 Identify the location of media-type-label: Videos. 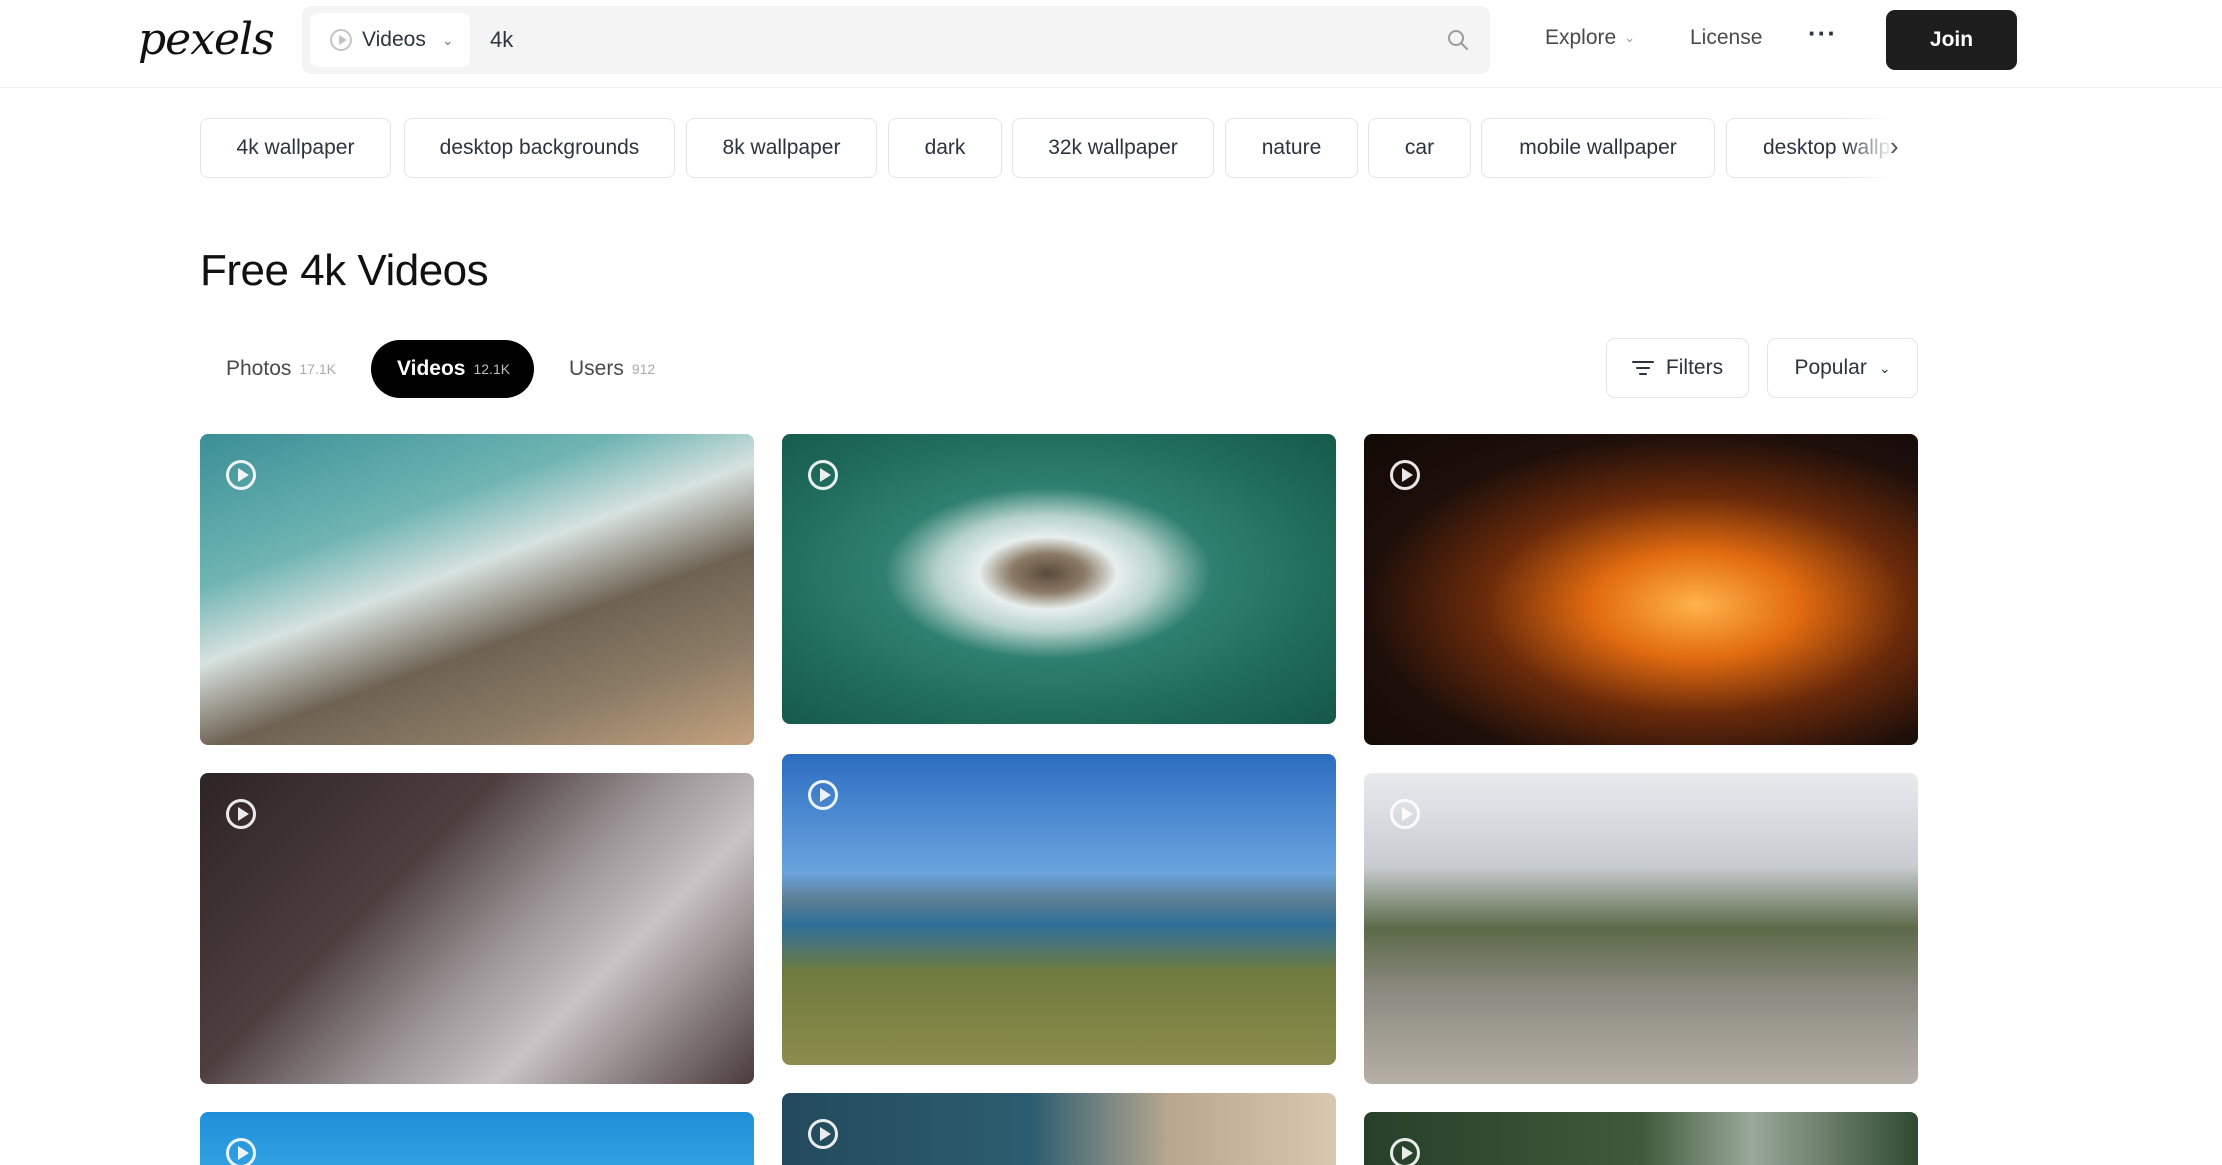
(394, 39).